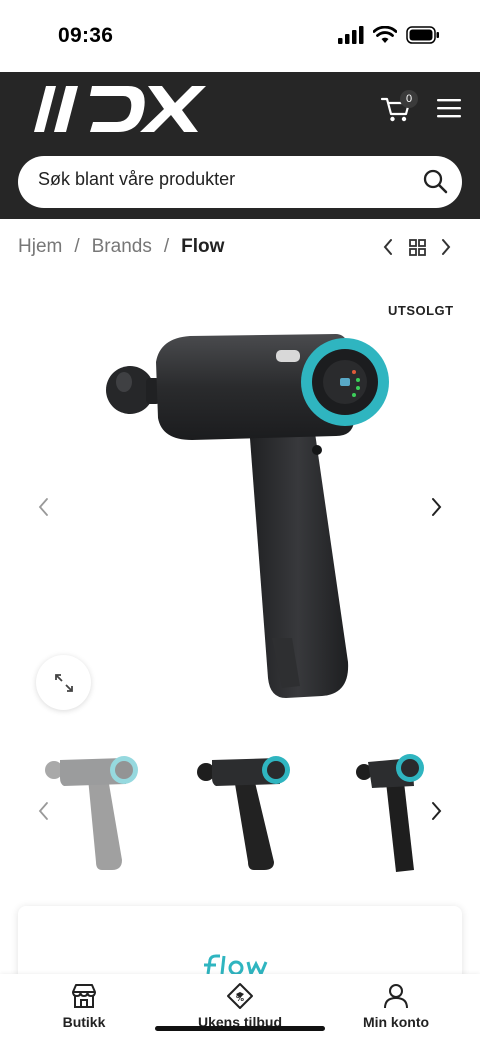  Describe the element at coordinates (86, 35) in the screenshot. I see `status-time: 09:36` at that location.